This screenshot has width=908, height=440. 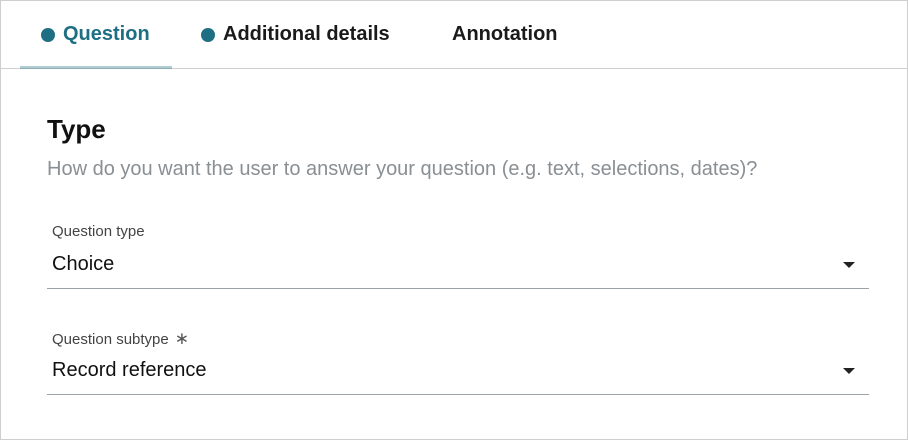 I want to click on tab-annotation: Annotation, so click(x=505, y=34).